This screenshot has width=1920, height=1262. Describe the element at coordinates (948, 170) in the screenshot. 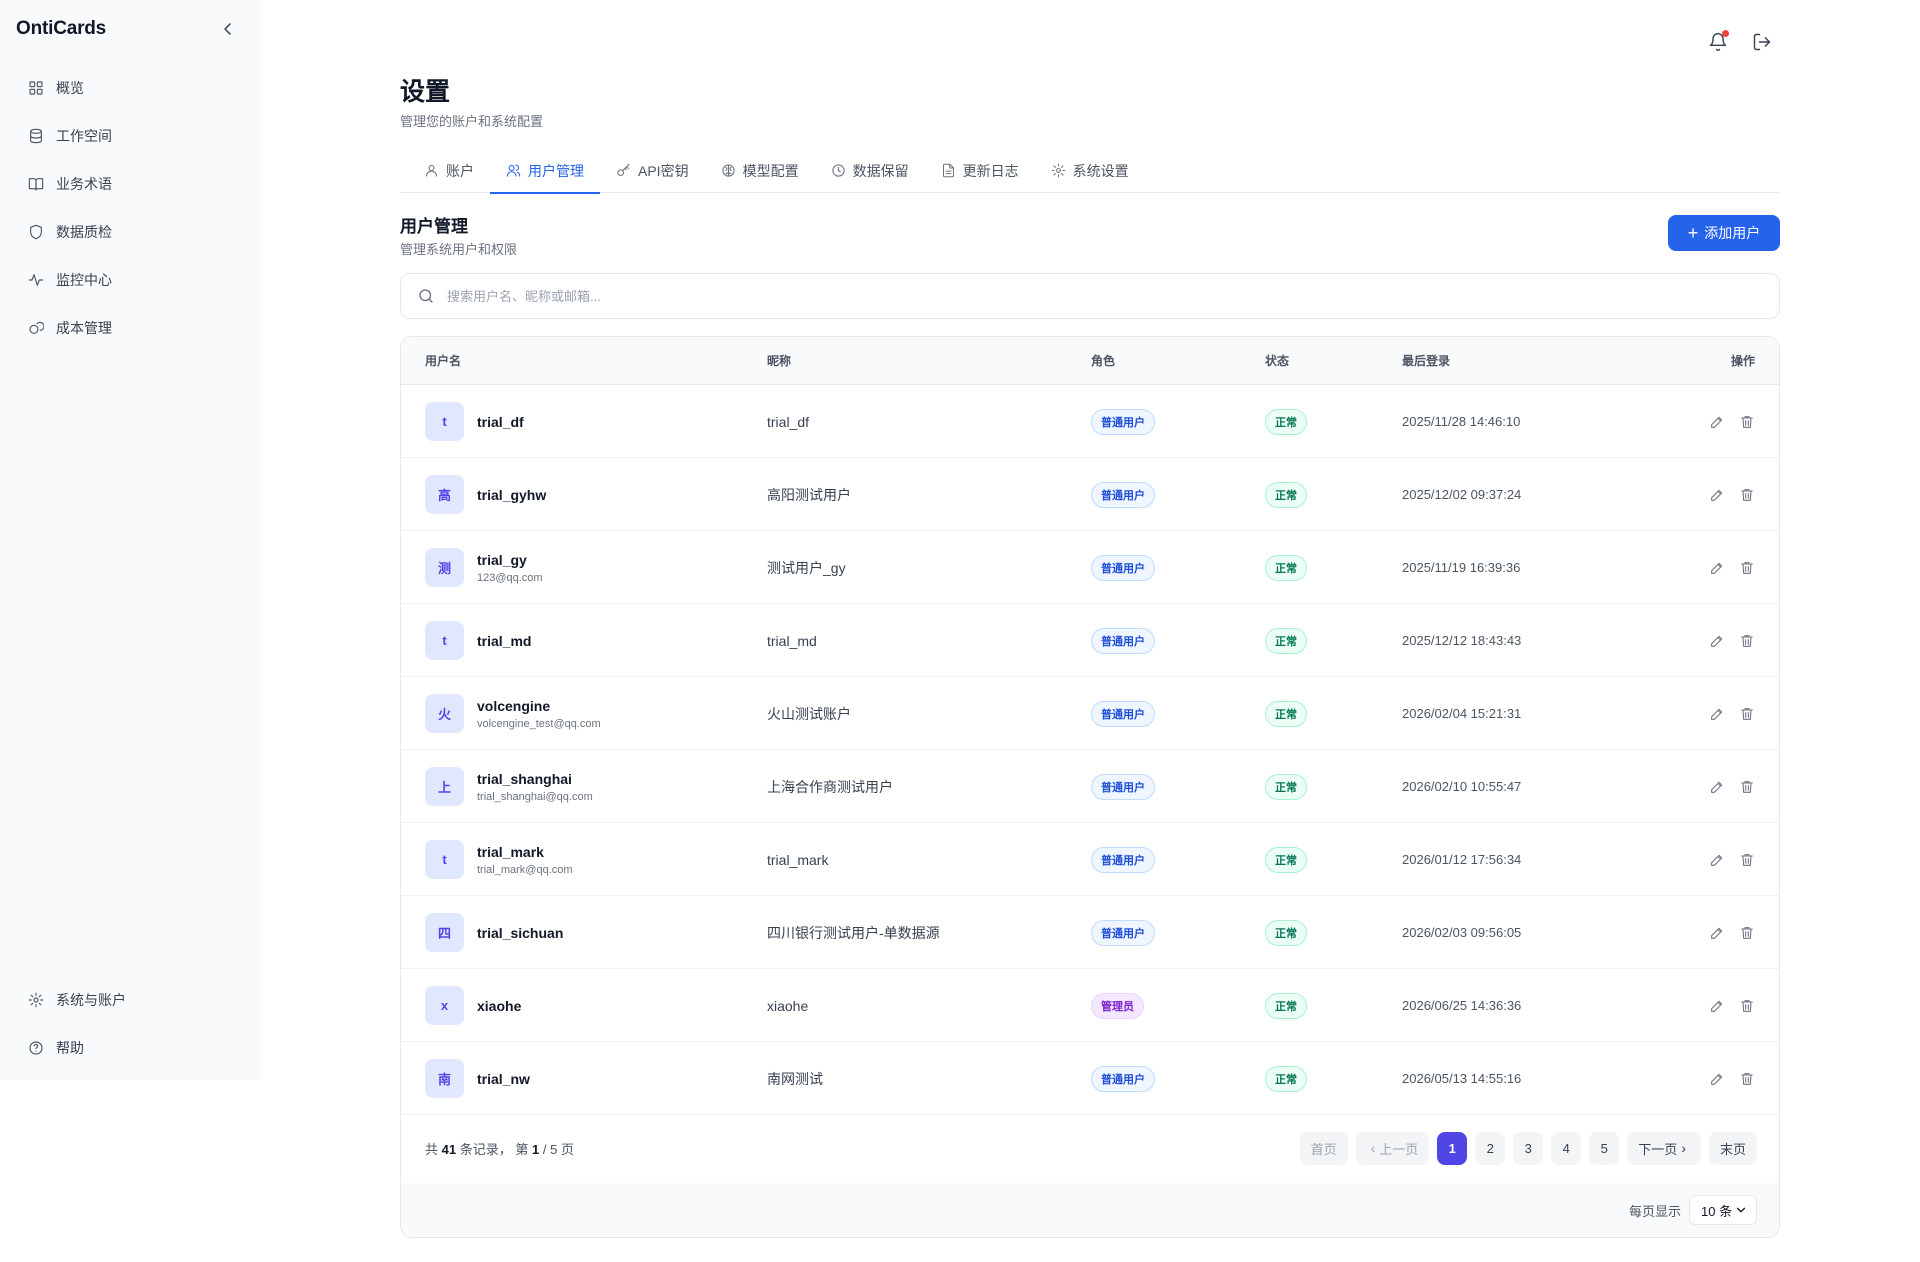

I see `file-icon` at that location.